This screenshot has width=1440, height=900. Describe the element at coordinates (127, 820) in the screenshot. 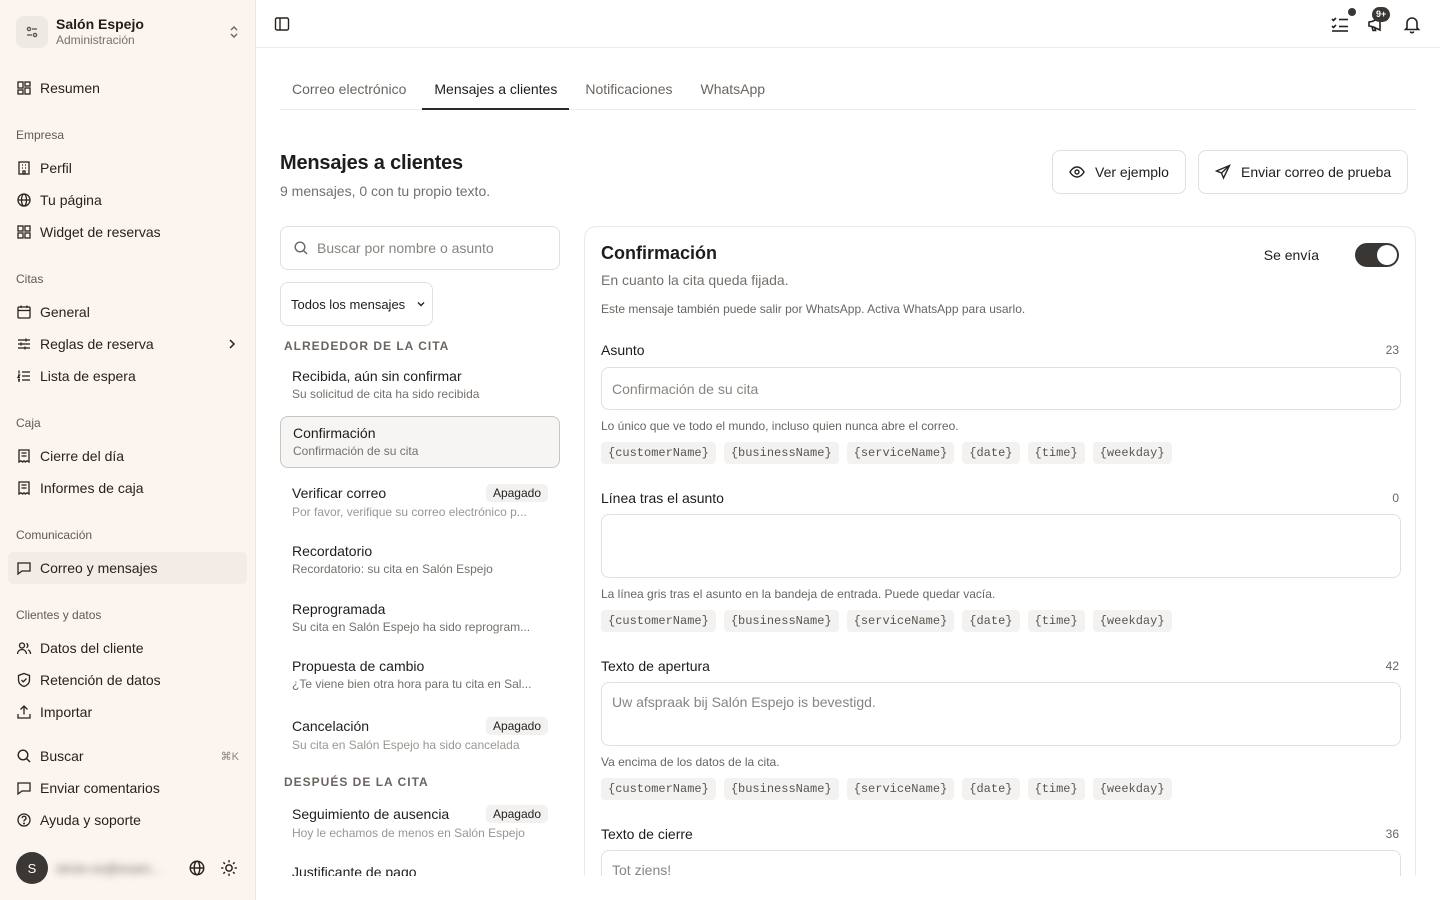

I see `sidebar-item-help: Ayuda y soporte` at that location.